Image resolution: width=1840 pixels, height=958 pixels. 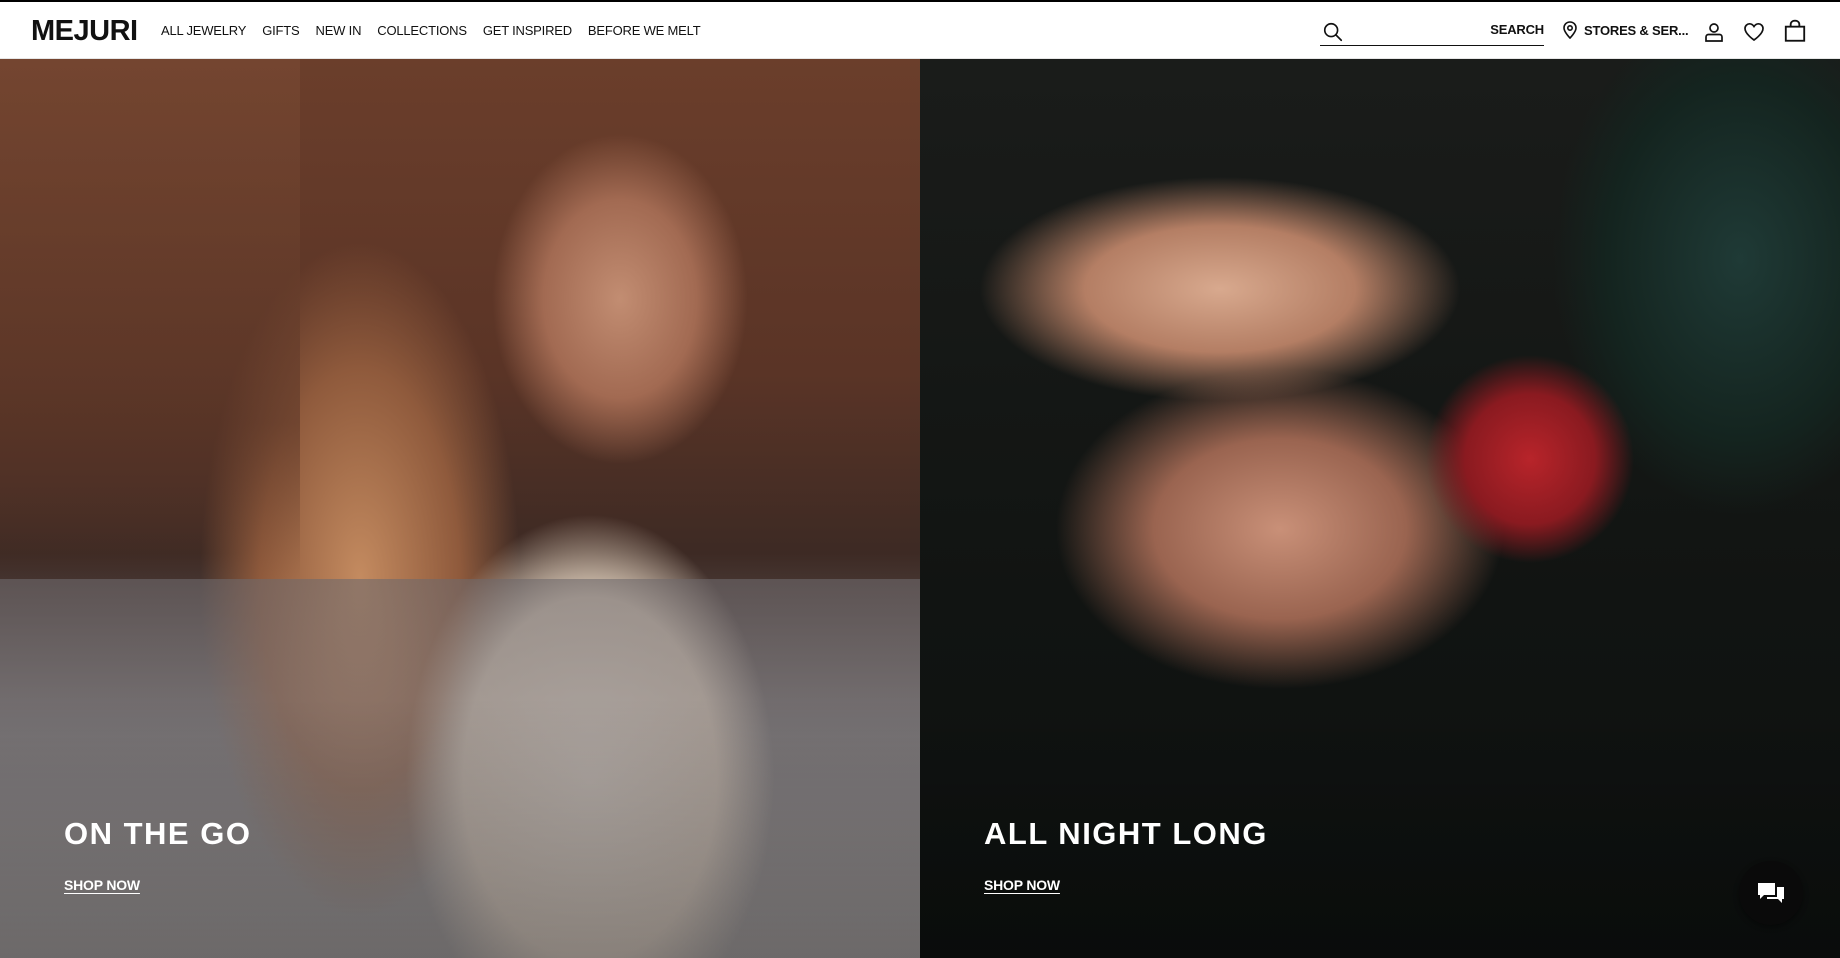 What do you see at coordinates (644, 30) in the screenshot?
I see `nav-before-we-melt: BEFORE WE MELT` at bounding box center [644, 30].